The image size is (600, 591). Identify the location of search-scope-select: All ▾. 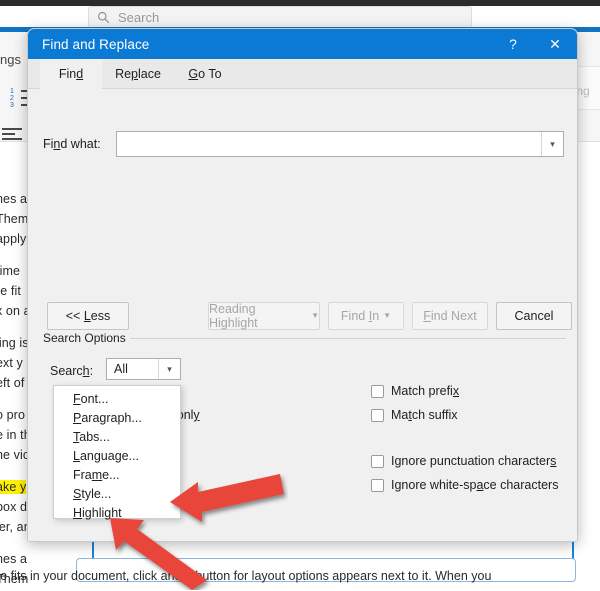
(143, 369).